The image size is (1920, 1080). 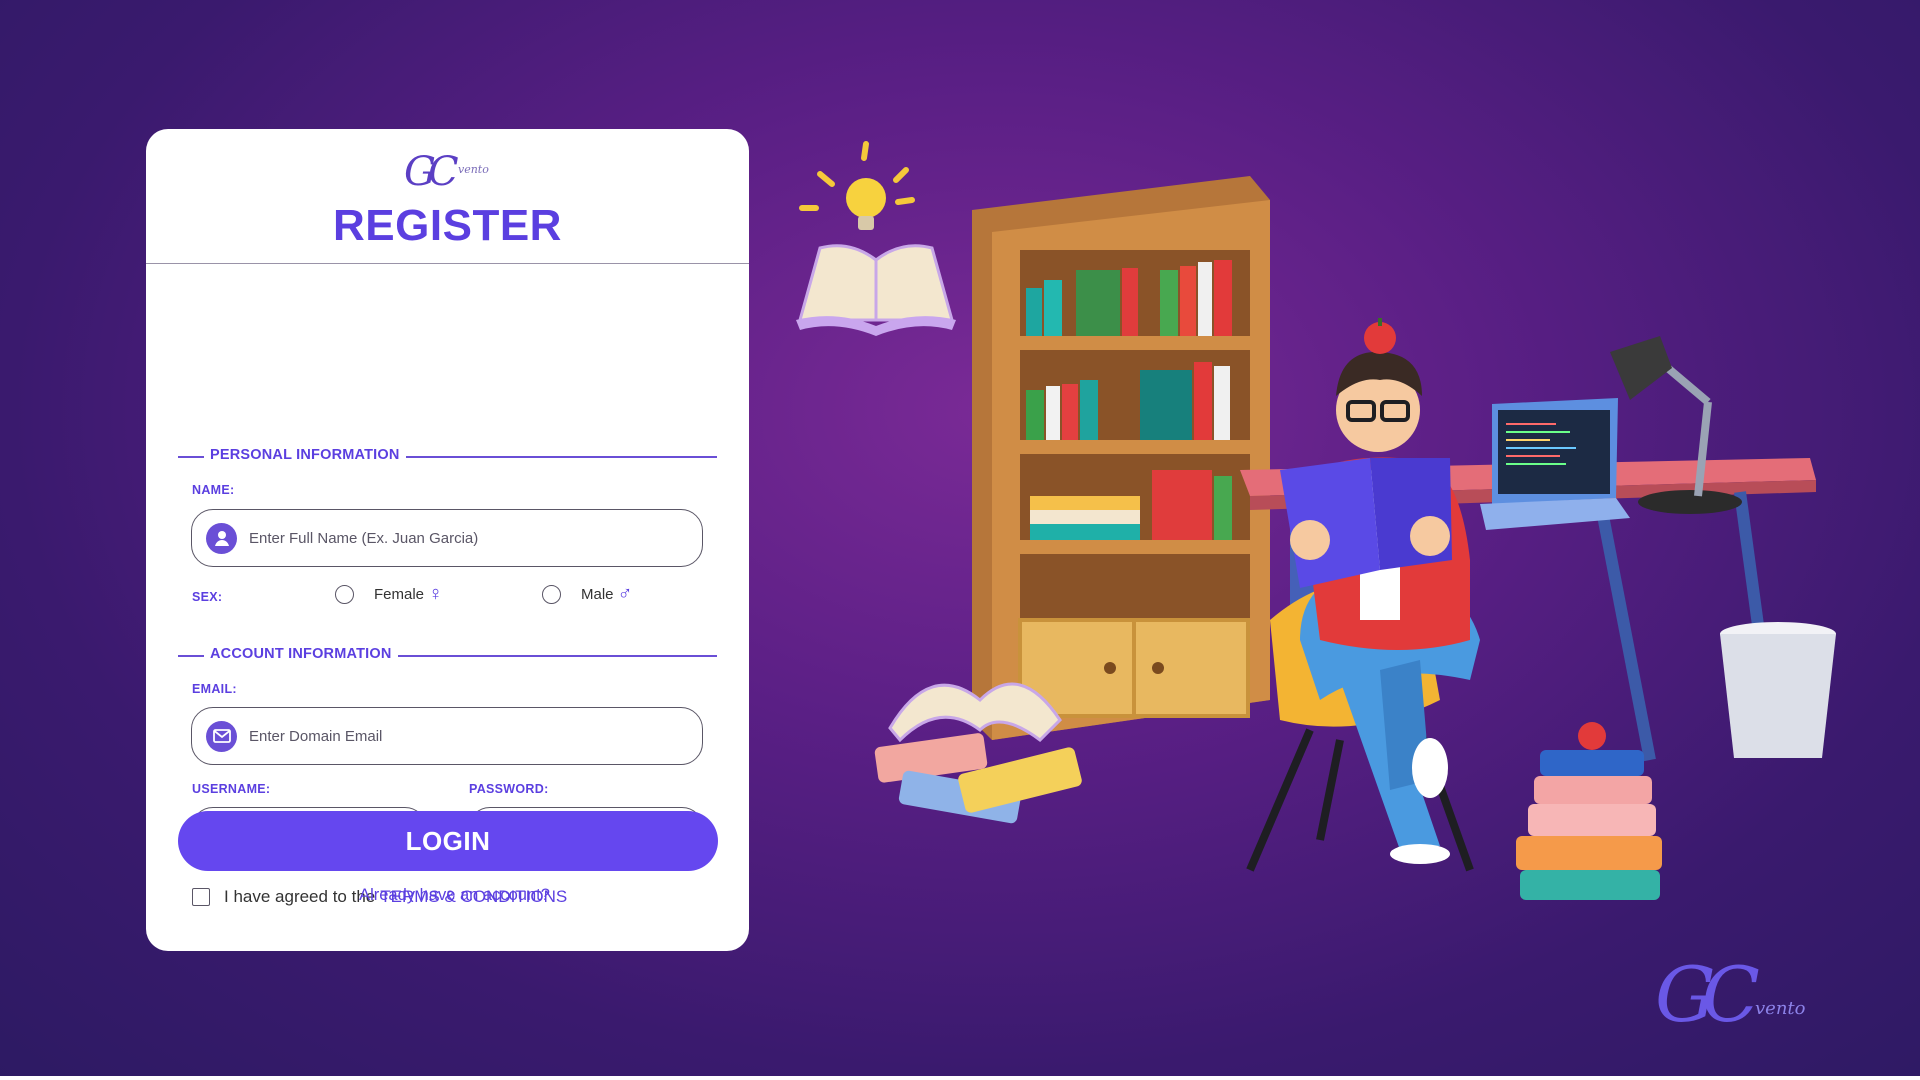 I want to click on male-label: Male, so click(x=597, y=594).